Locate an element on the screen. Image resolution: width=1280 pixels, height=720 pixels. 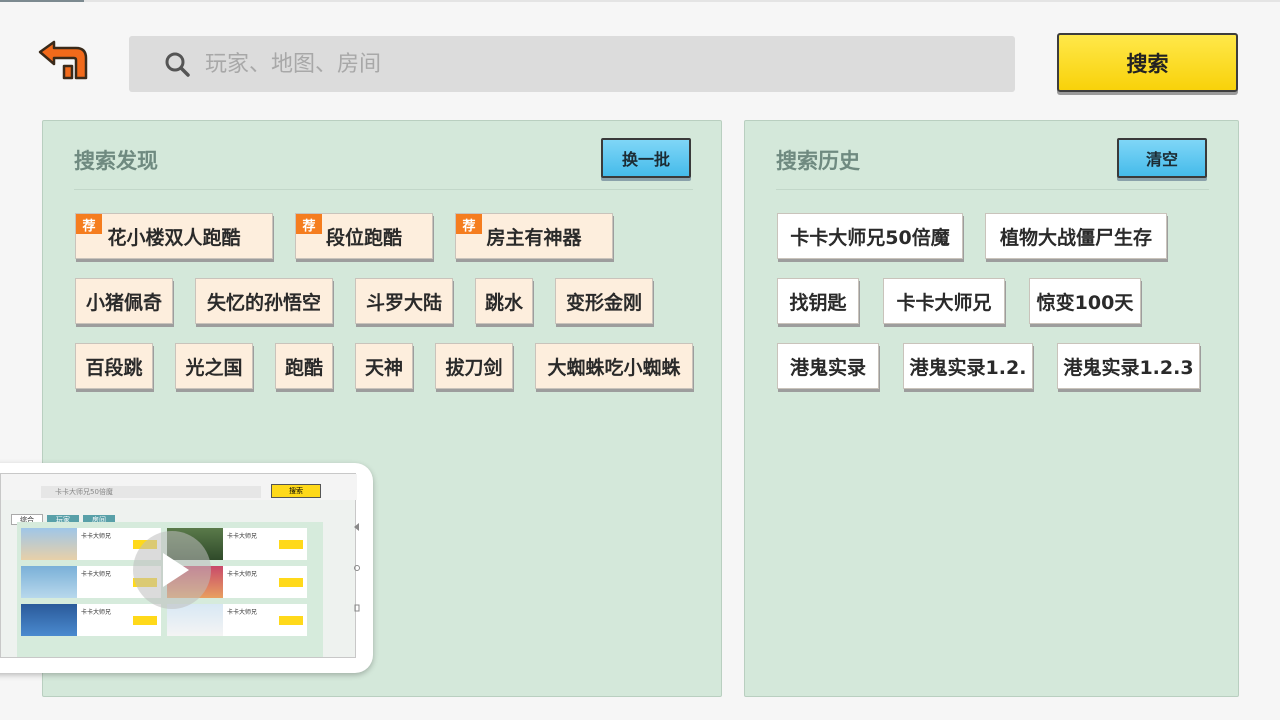
discover-title: 搜索发现 is located at coordinates (116, 161).